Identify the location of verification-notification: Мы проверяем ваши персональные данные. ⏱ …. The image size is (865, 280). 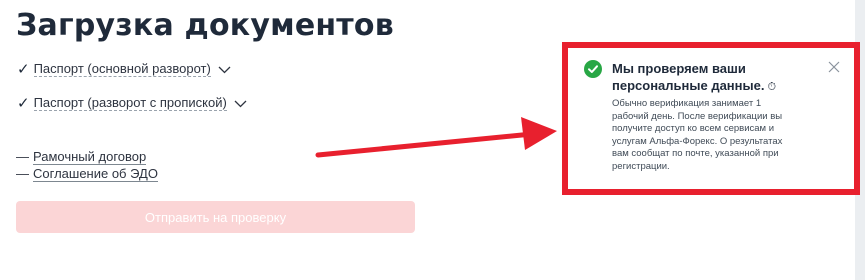
(711, 118).